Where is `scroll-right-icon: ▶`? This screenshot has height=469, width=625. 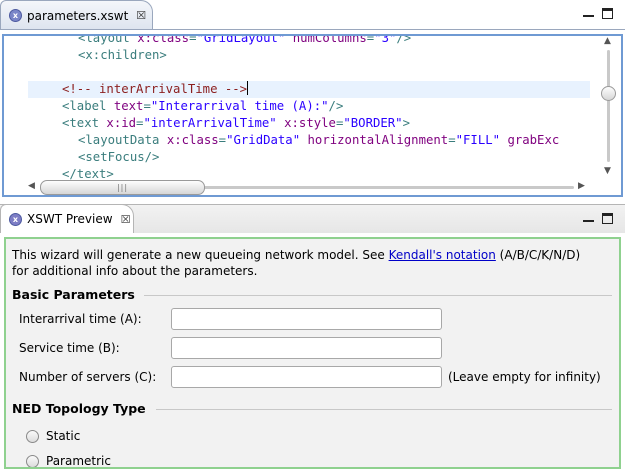 scroll-right-icon: ▶ is located at coordinates (581, 186).